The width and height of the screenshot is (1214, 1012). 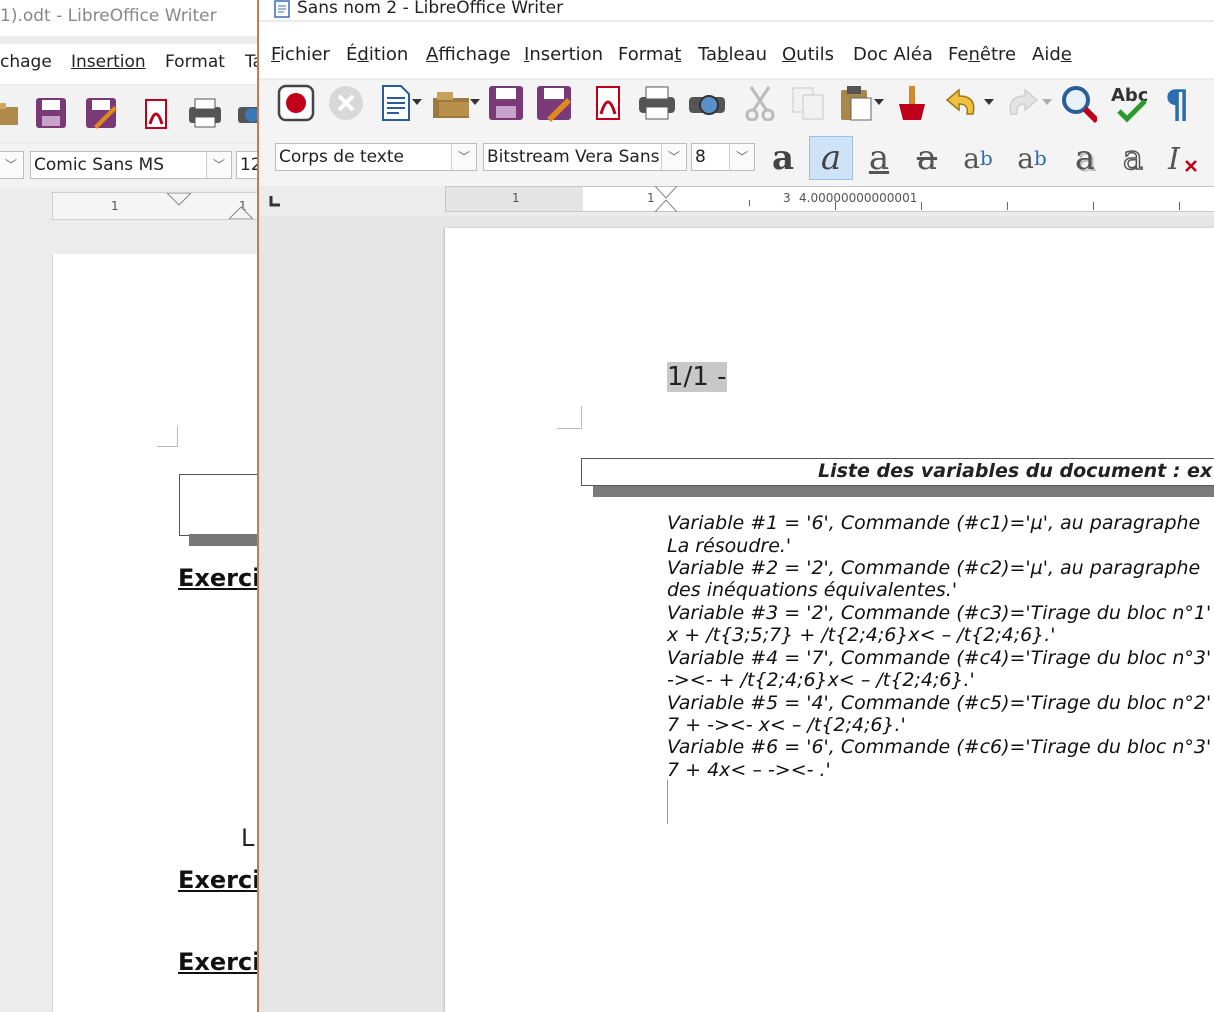 I want to click on menu-fichier-accel: F, so click(x=276, y=54).